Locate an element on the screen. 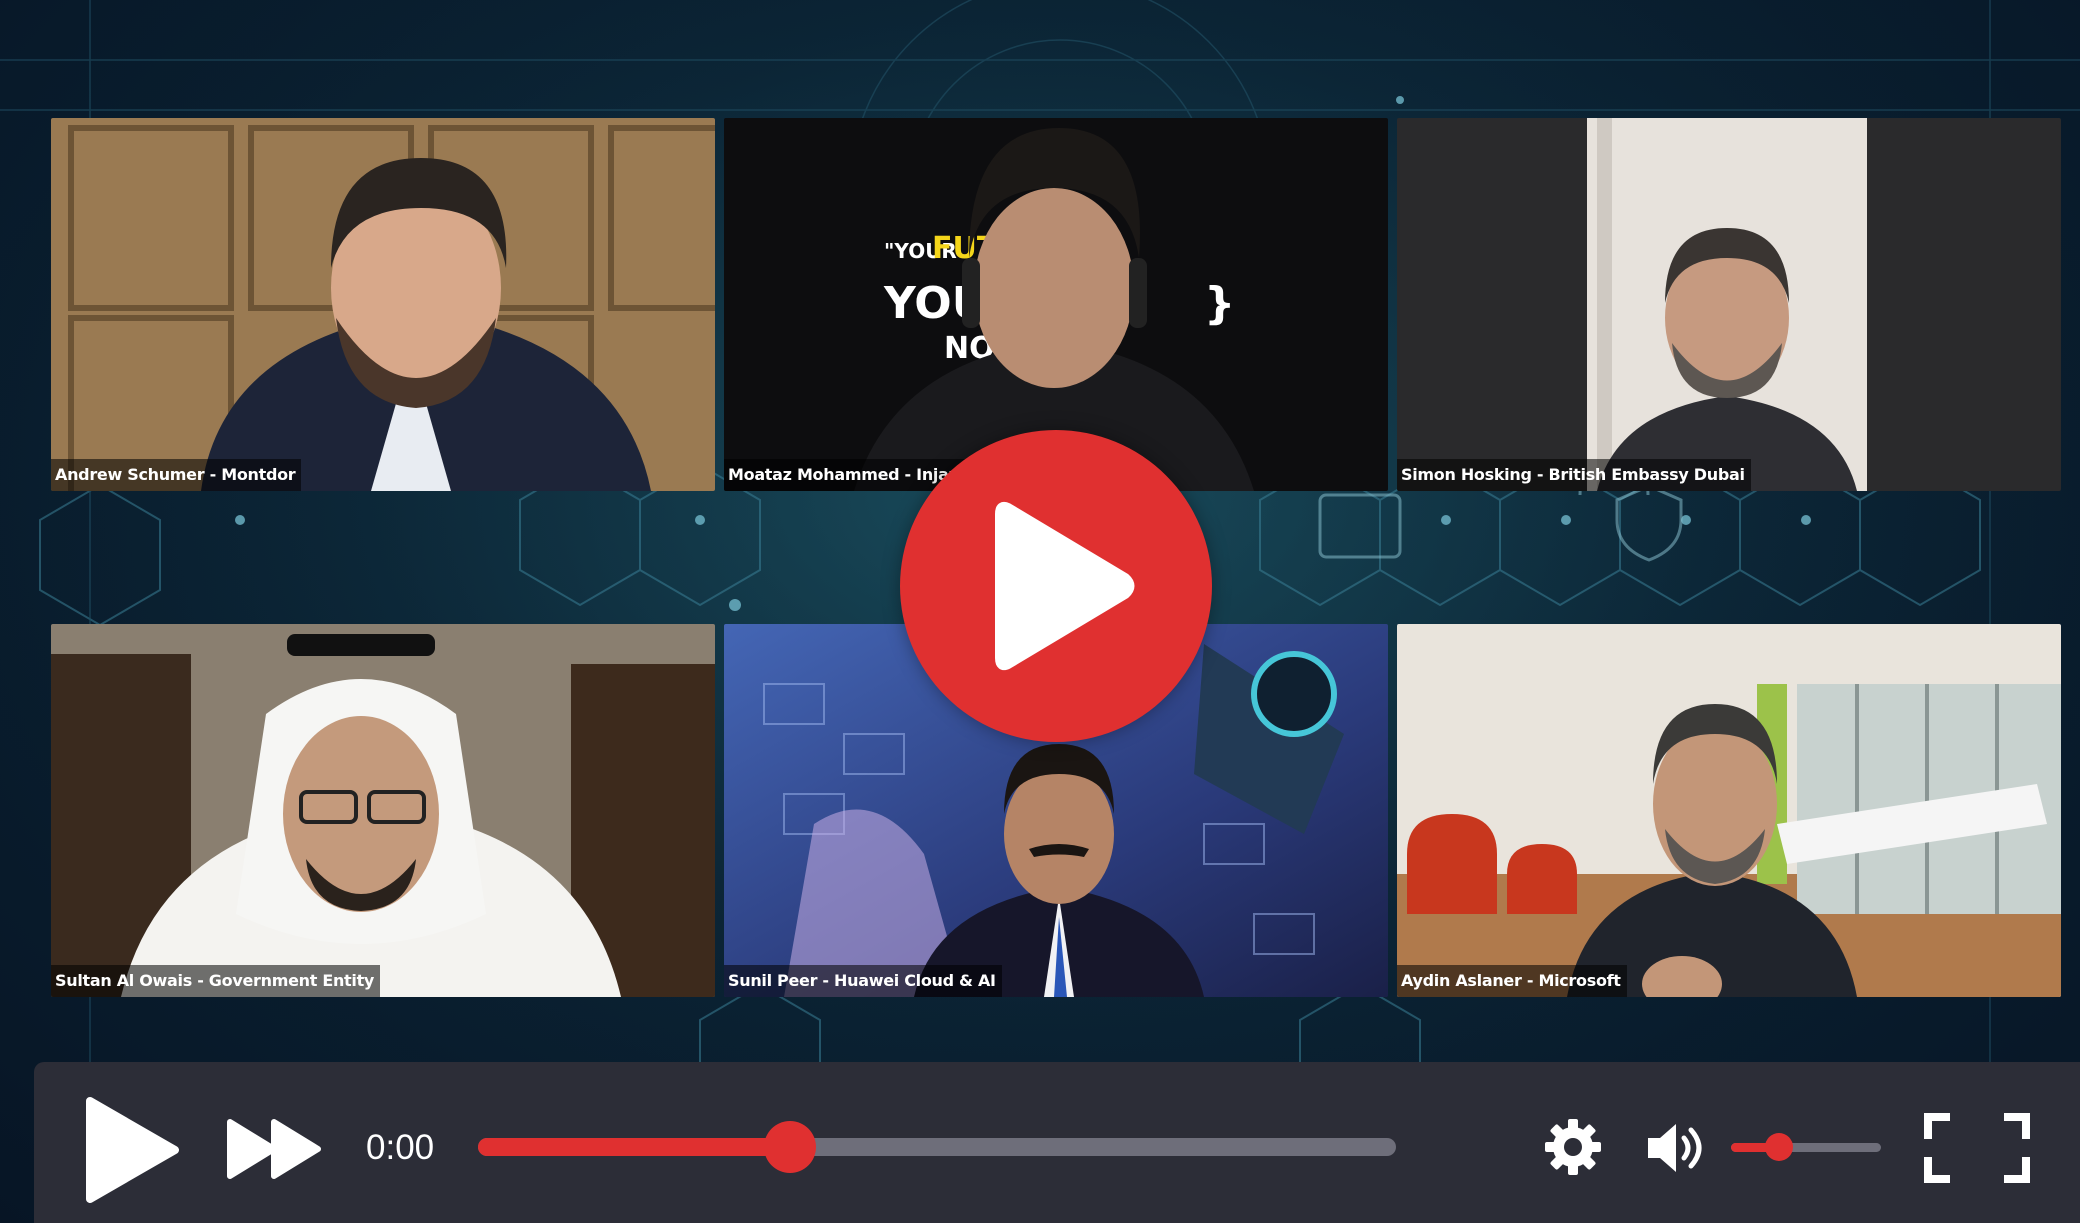 The width and height of the screenshot is (2080, 1223). video-tile-simon: Simon Hosking - British Embassy Dubai is located at coordinates (1729, 304).